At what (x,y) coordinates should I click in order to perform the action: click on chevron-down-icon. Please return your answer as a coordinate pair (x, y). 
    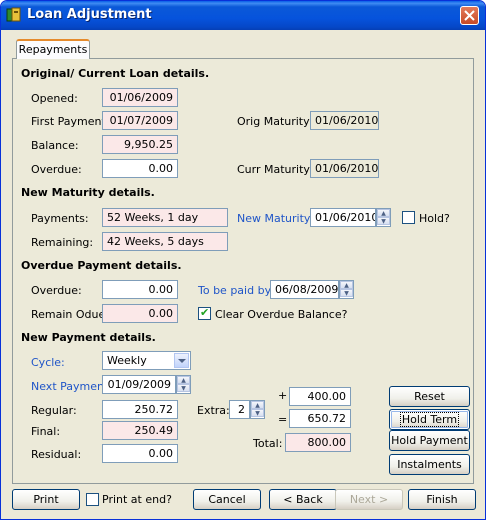
    Looking at the image, I should click on (181, 360).